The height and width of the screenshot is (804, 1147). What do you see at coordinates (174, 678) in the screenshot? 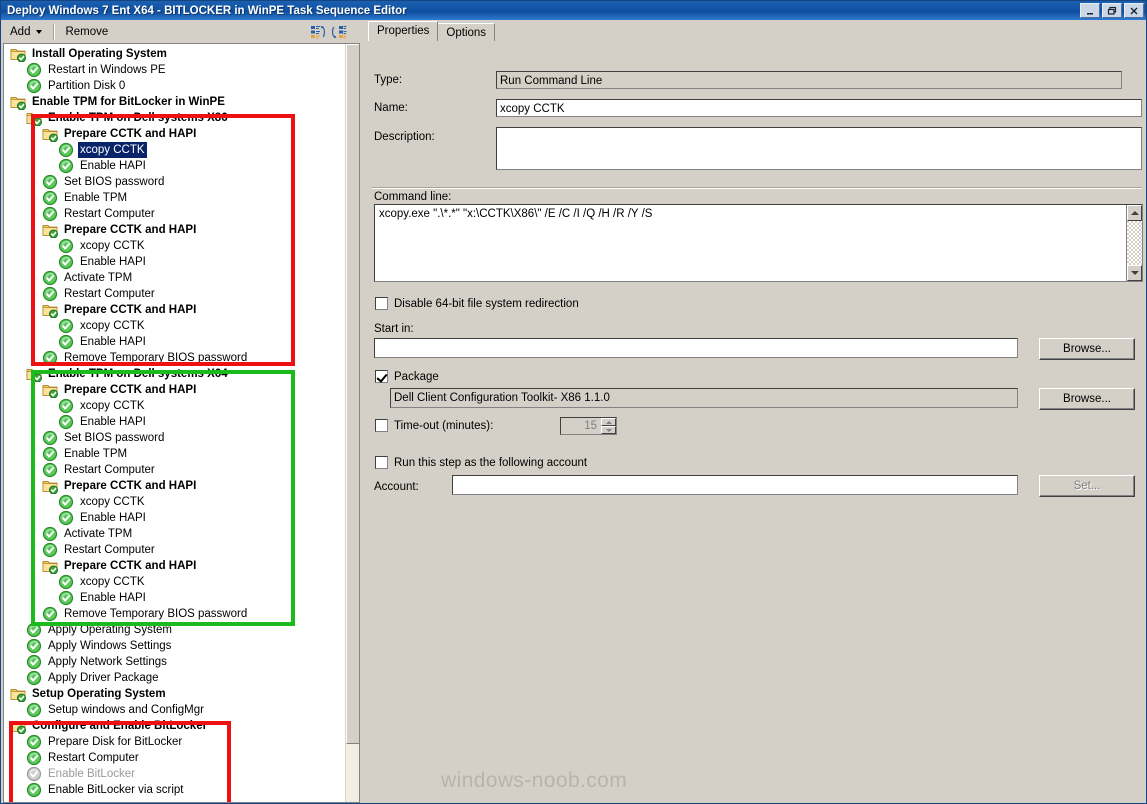
I see `tree-node: Apply Driver Package` at bounding box center [174, 678].